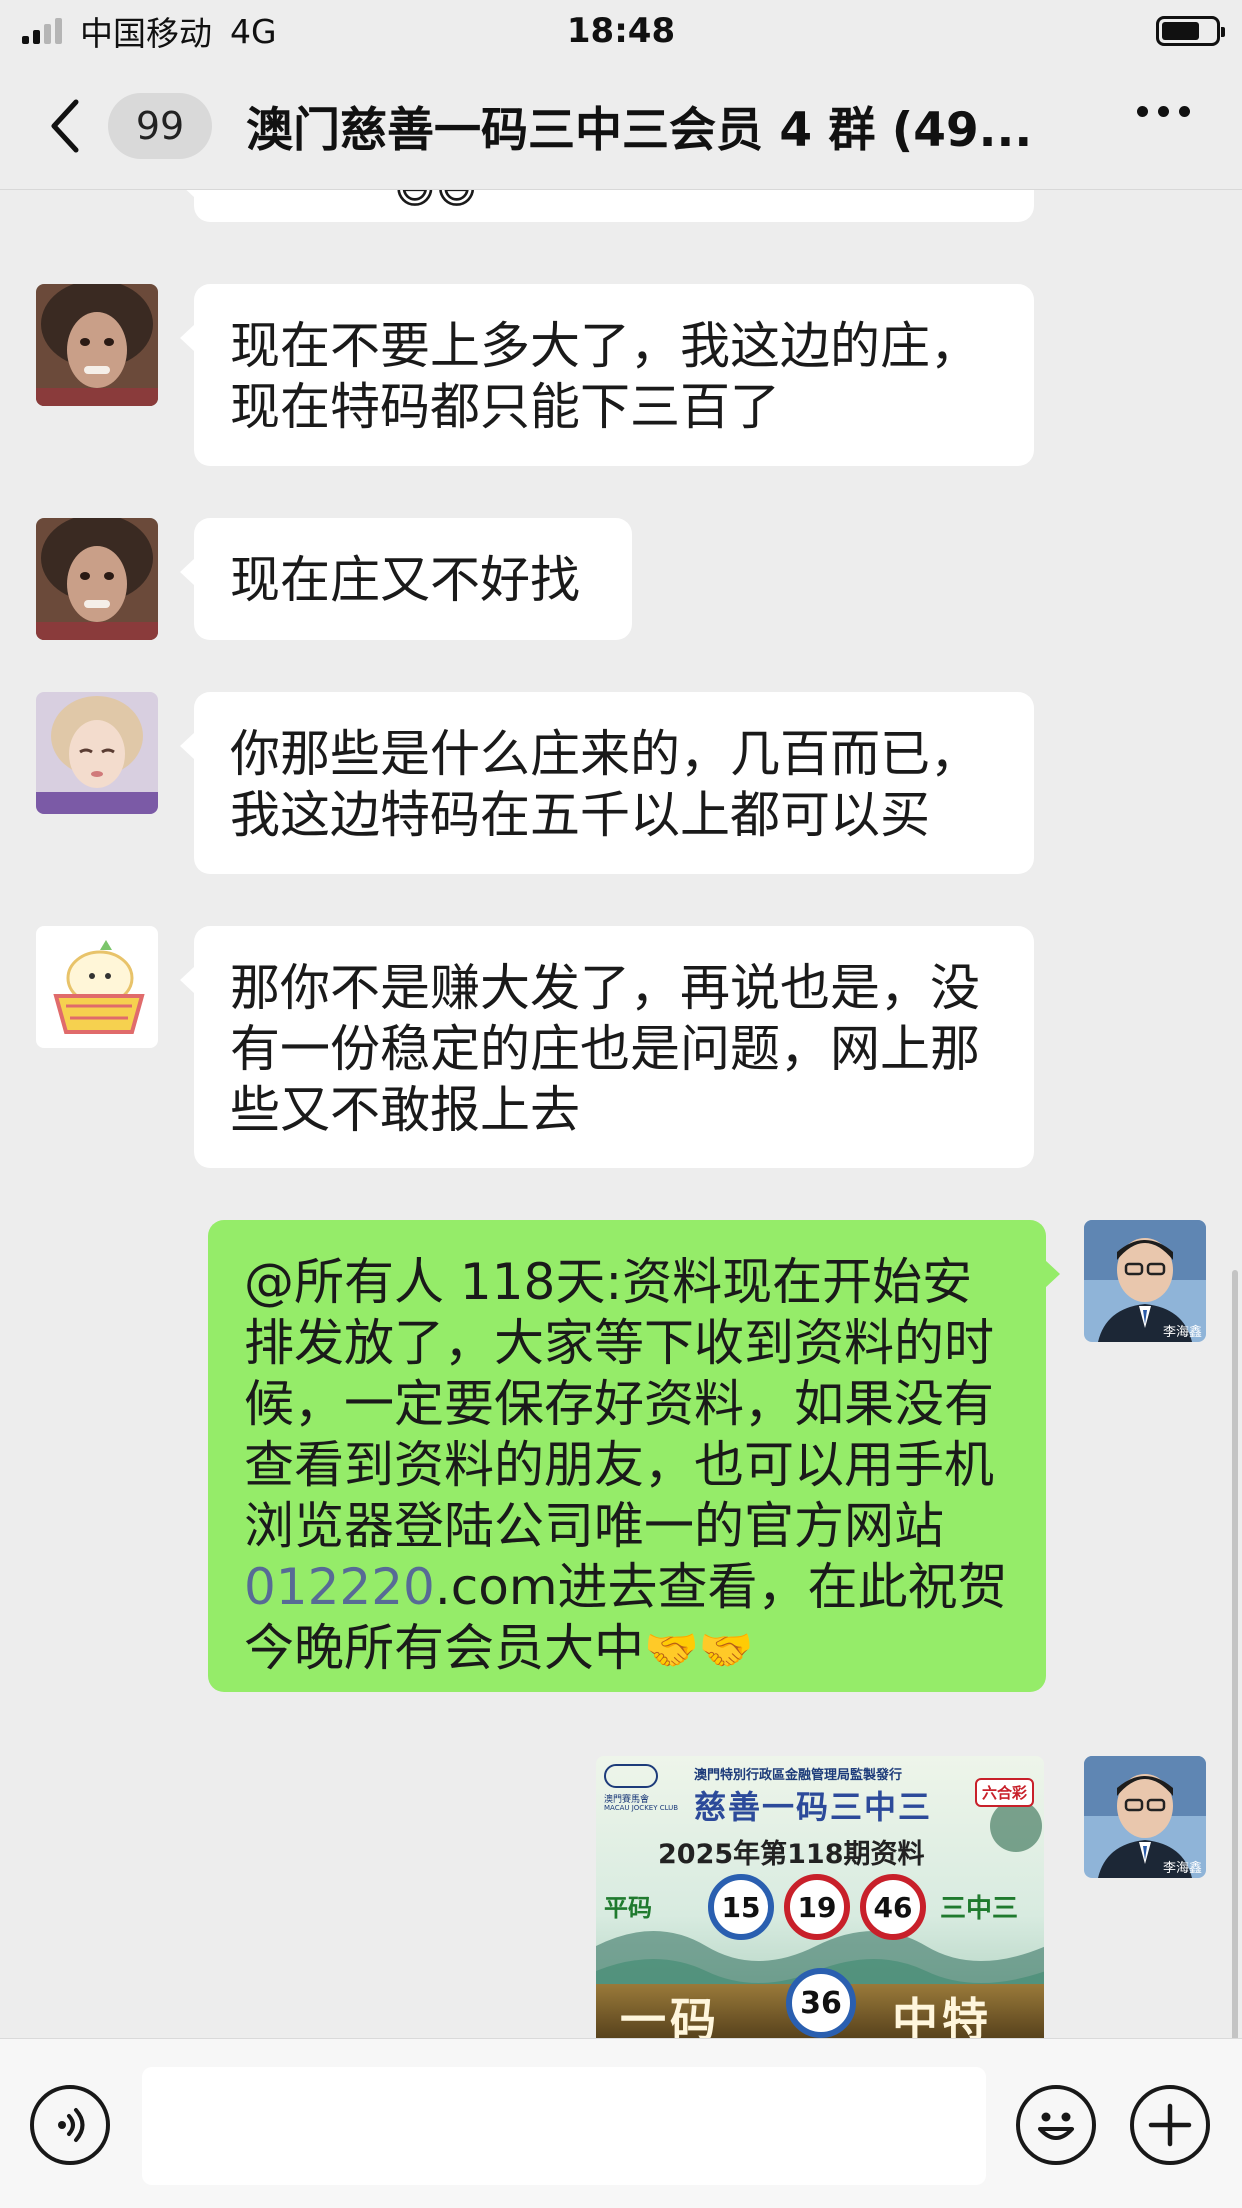  Describe the element at coordinates (564, 2126) in the screenshot. I see `message-input` at that location.